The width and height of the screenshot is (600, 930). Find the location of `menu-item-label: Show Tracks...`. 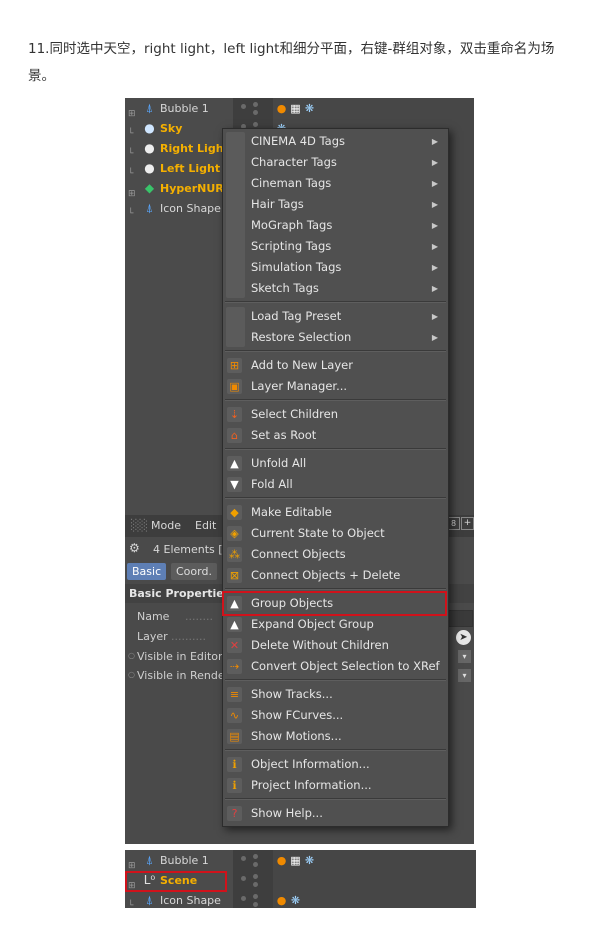

menu-item-label: Show Tracks... is located at coordinates (292, 694).